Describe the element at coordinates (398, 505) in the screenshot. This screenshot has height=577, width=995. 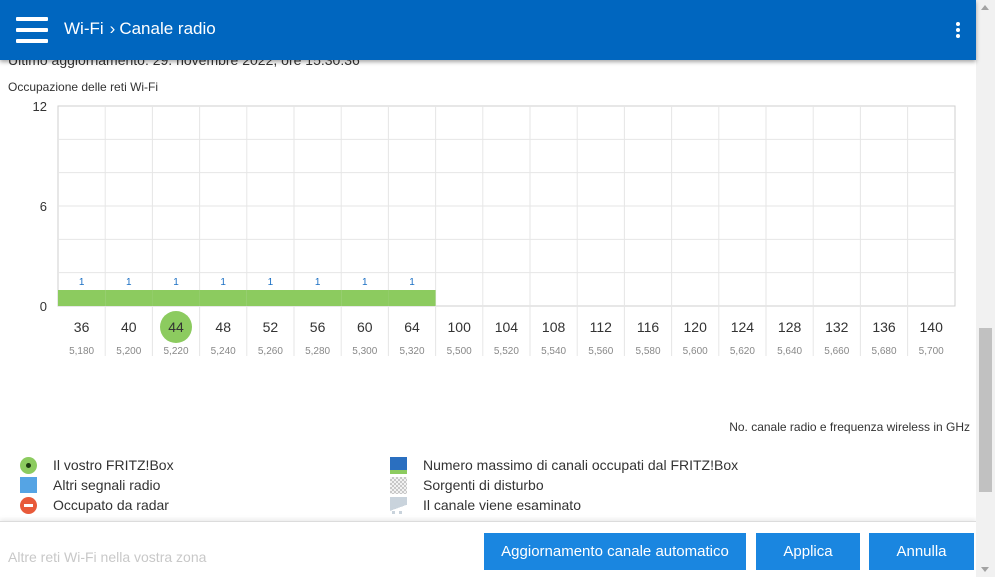
I see `scanning-icon` at that location.